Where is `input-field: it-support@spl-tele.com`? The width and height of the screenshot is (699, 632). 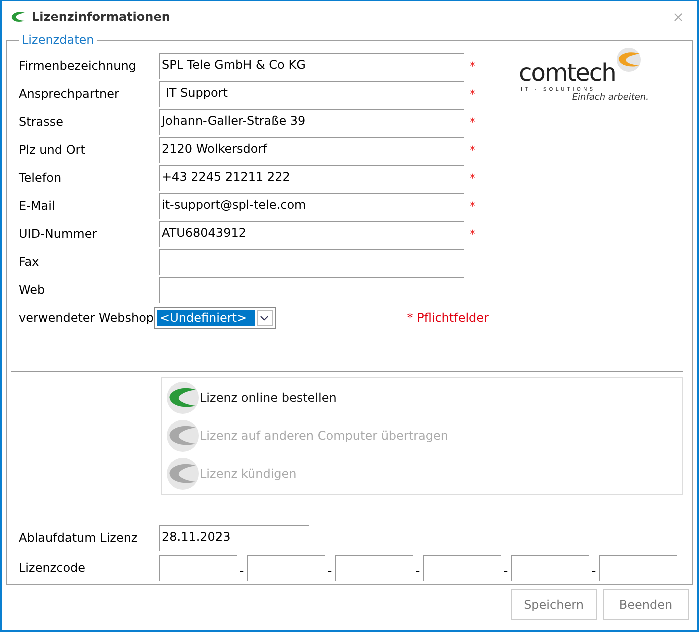
input-field: it-support@spl-tele.com is located at coordinates (311, 206).